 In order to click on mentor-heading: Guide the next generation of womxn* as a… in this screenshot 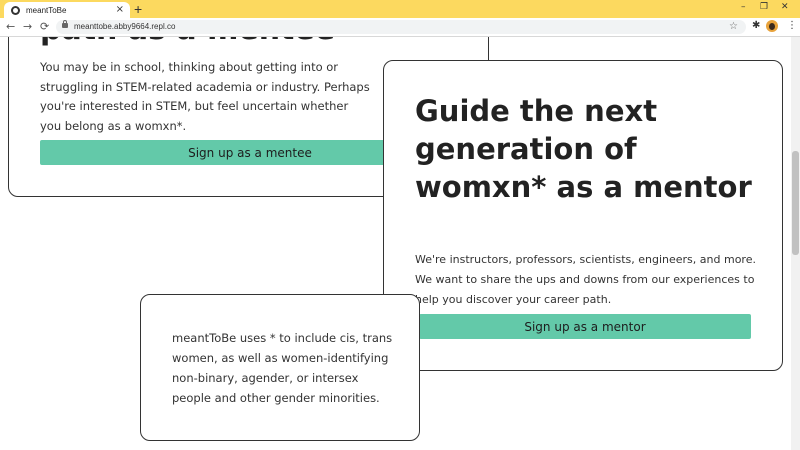, I will do `click(583, 149)`.